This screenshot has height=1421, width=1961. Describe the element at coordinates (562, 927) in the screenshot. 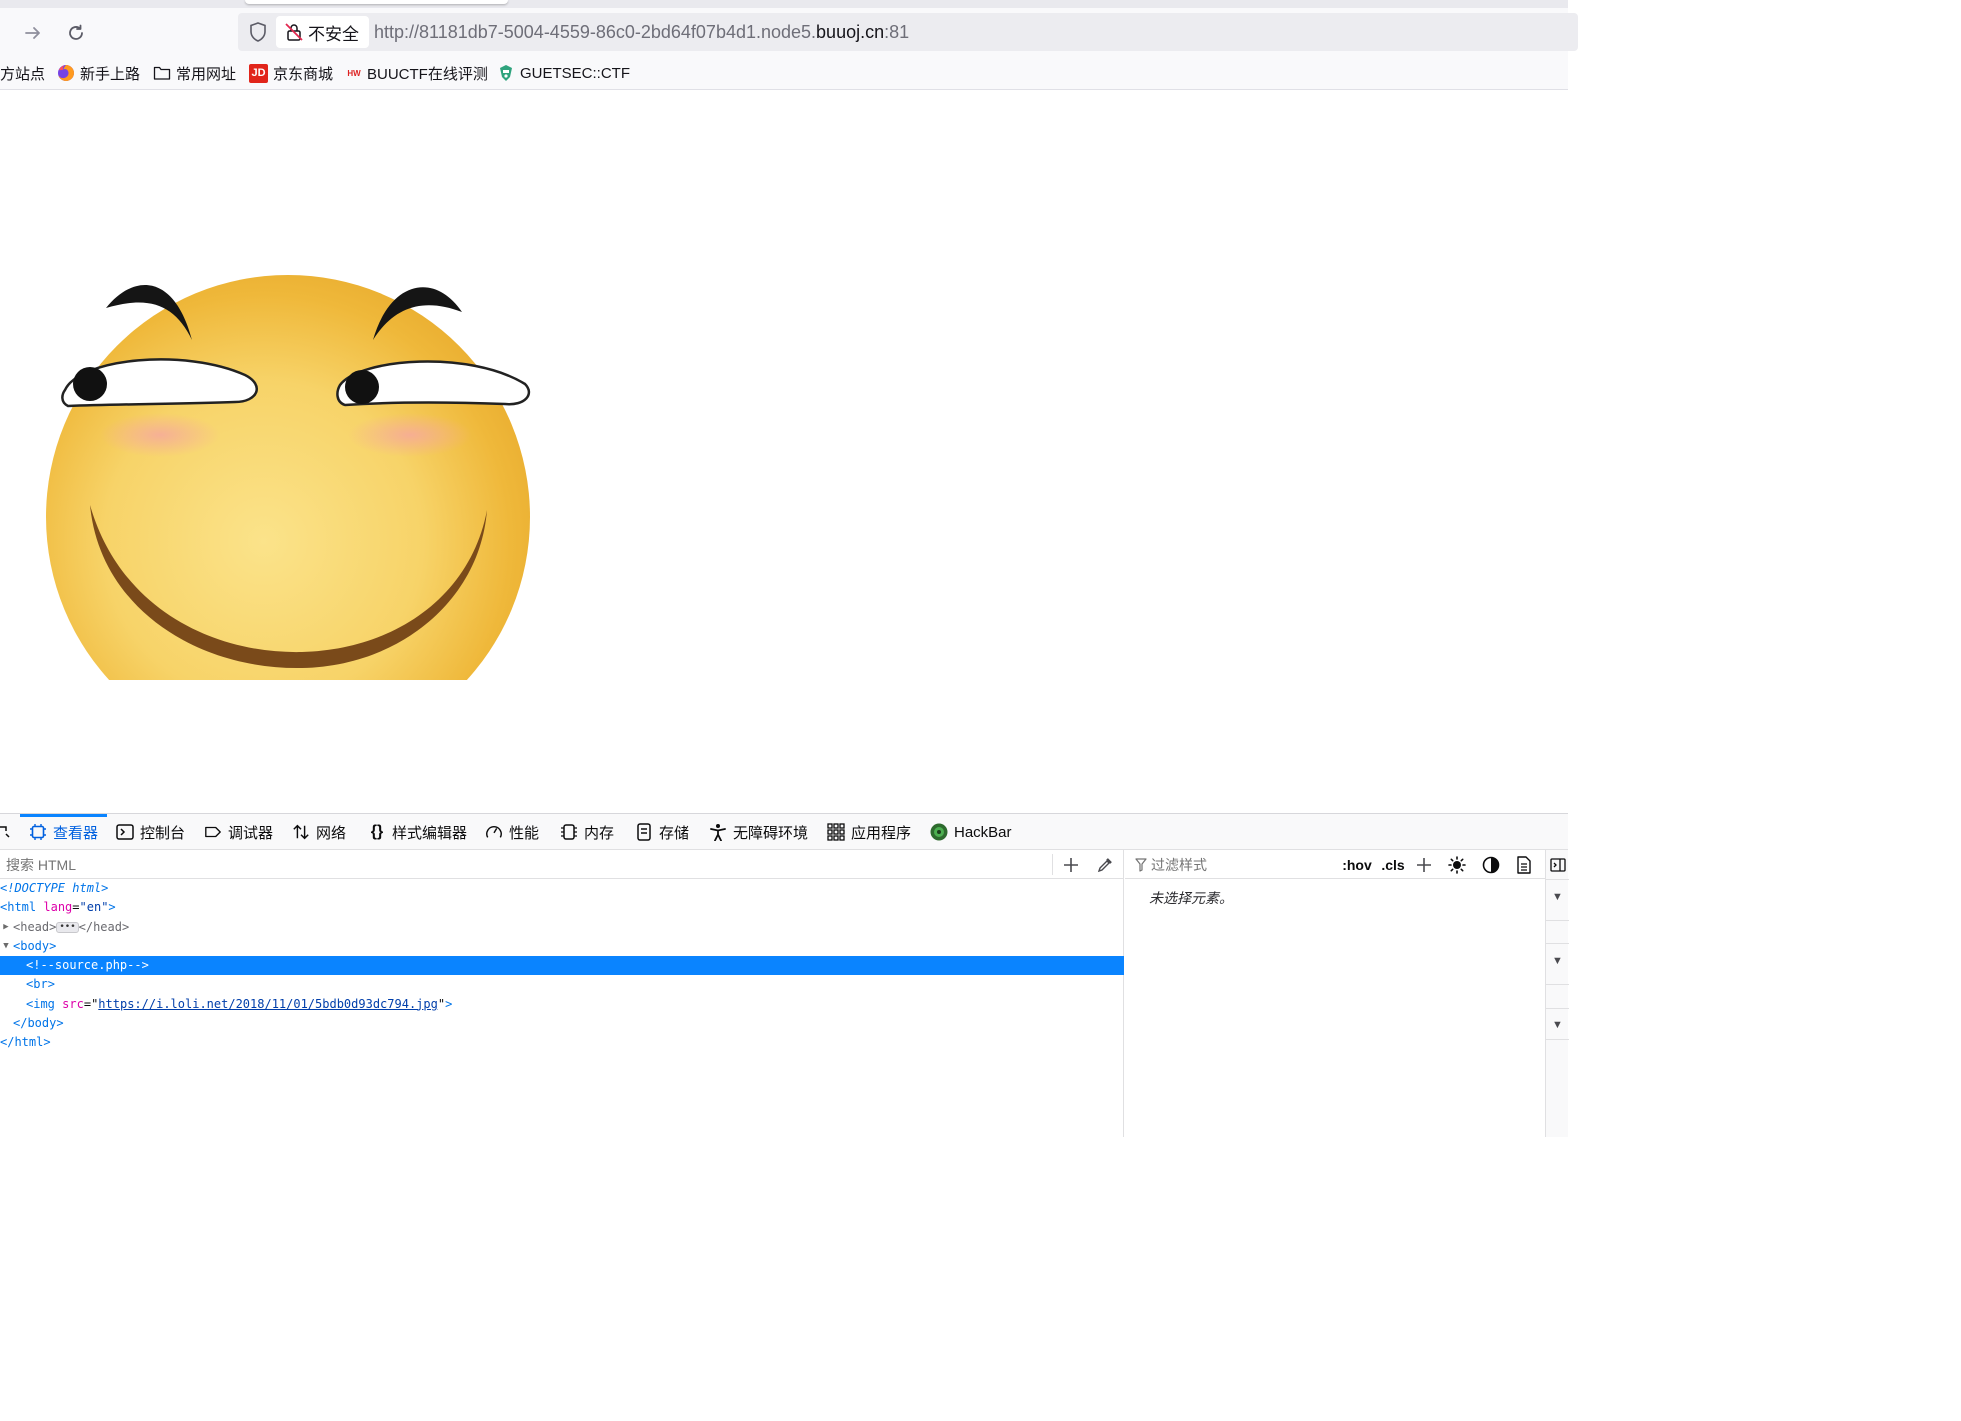

I see `markup-node-head: ▶ <head> ••• </head>` at that location.